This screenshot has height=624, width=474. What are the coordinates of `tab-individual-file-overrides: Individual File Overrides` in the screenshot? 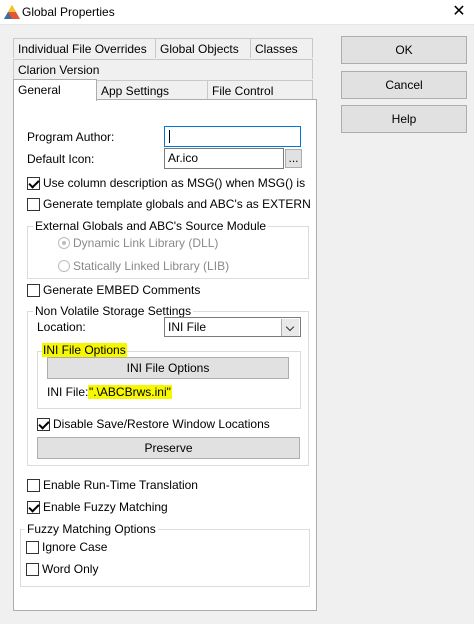 It's located at (84, 48).